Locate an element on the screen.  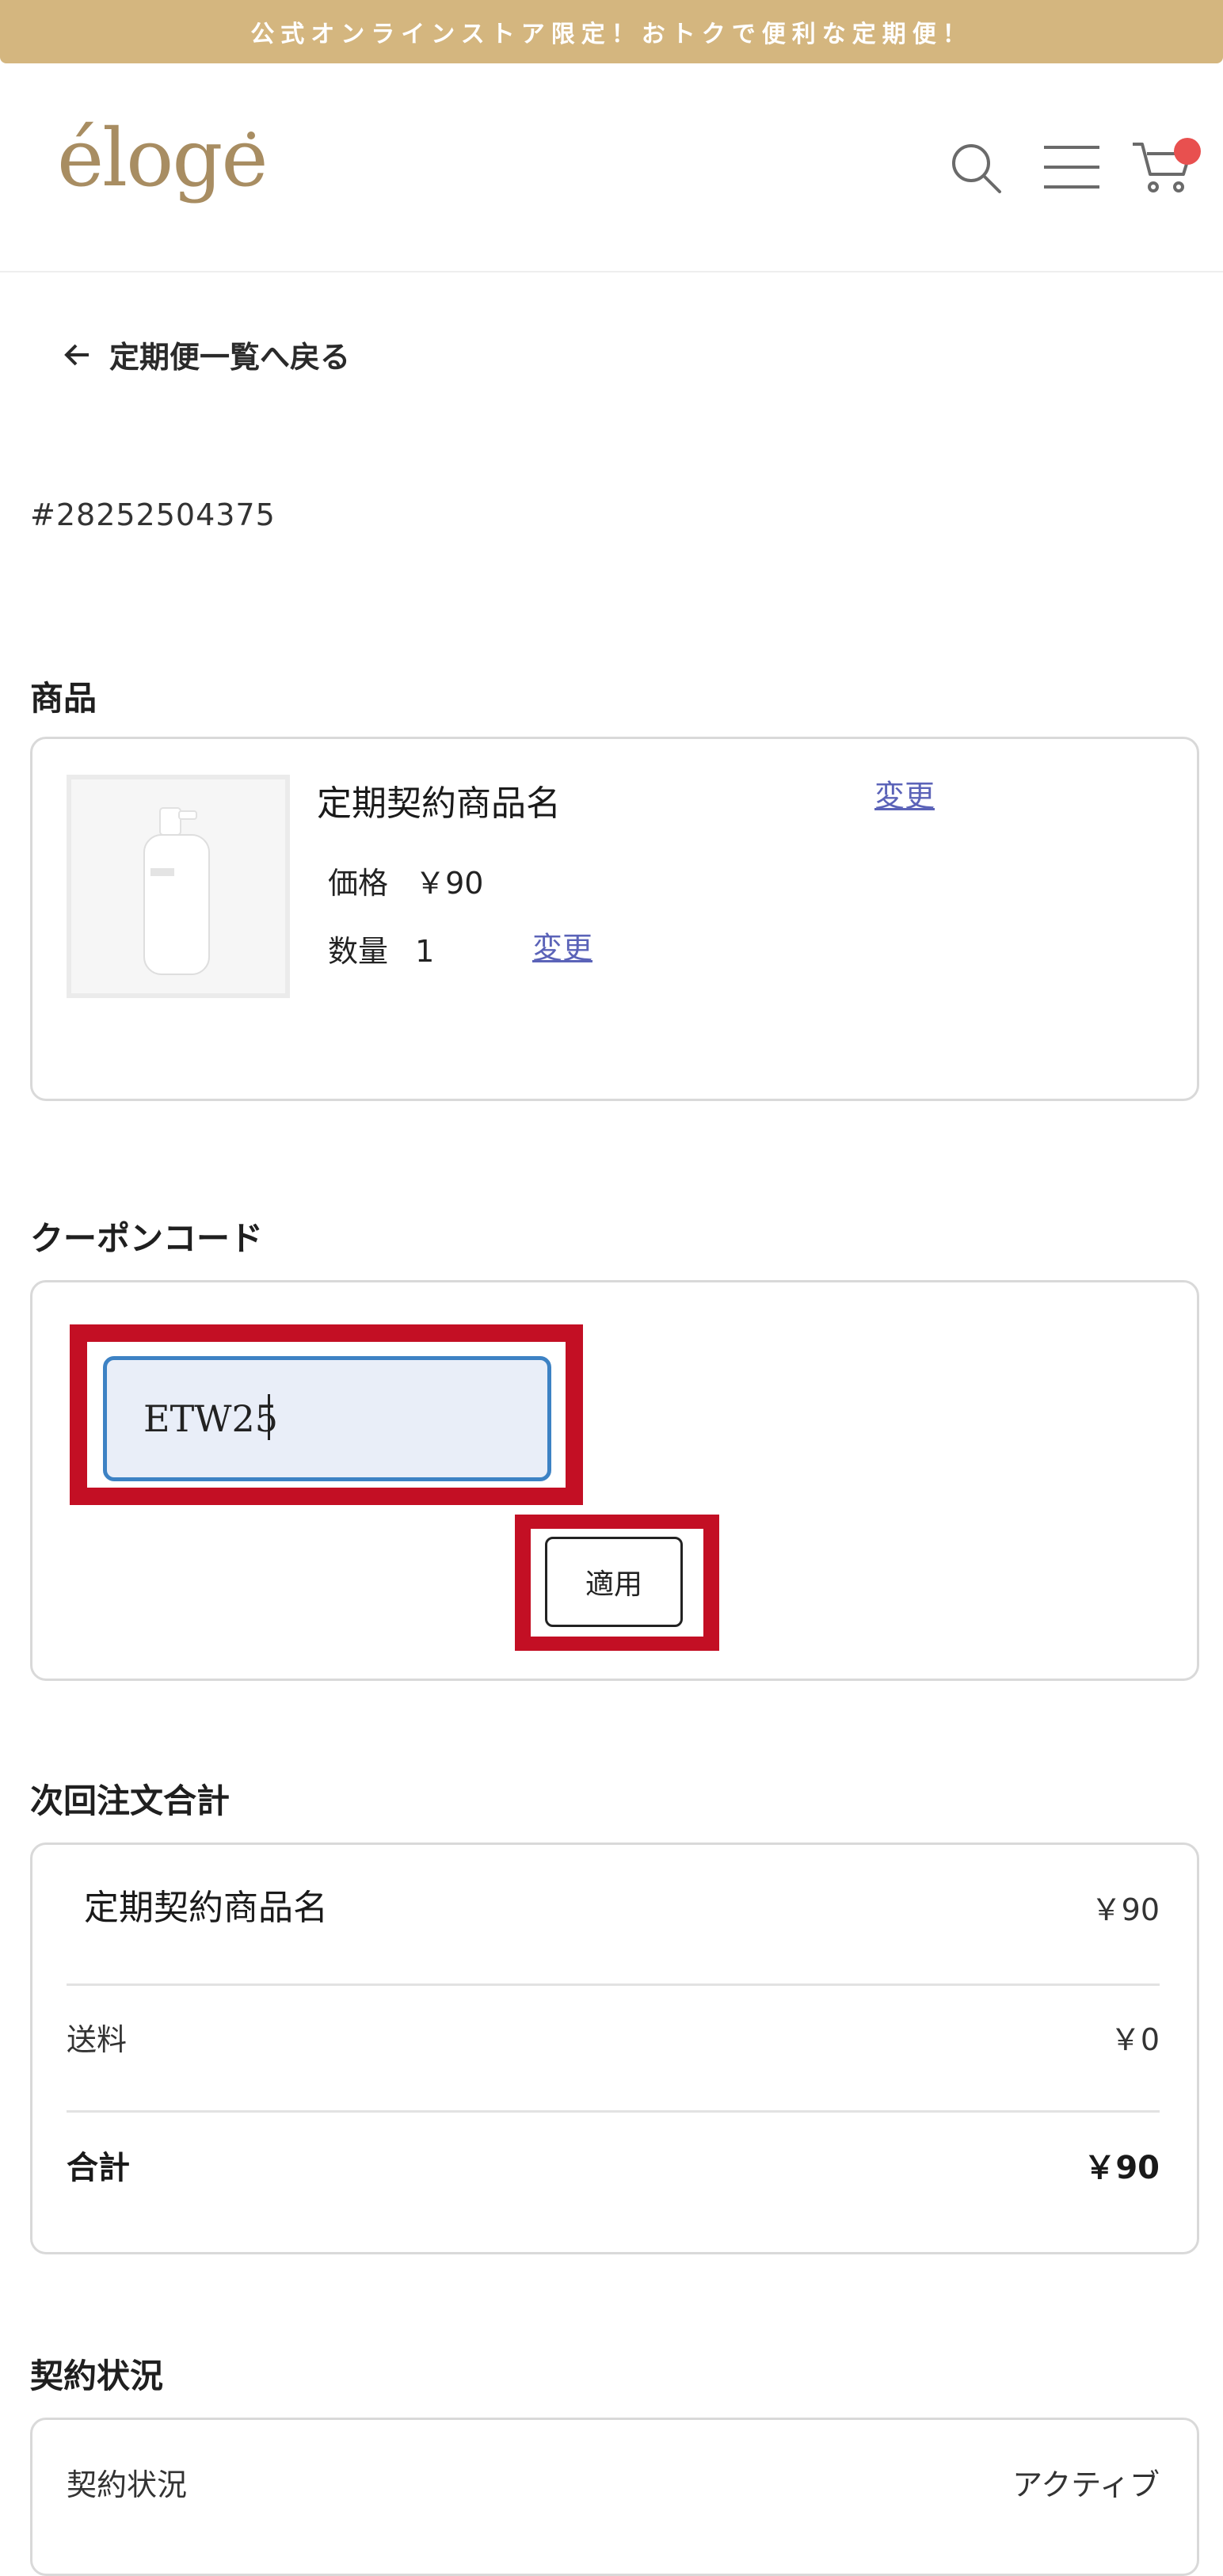
shipping-label: 送料 is located at coordinates (98, 2040).